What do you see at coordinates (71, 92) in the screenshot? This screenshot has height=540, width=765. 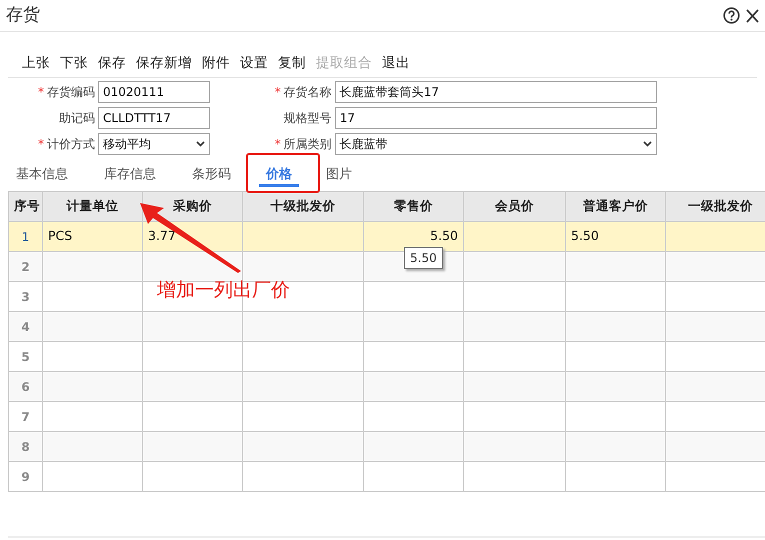 I see `field-label: 存货编码` at bounding box center [71, 92].